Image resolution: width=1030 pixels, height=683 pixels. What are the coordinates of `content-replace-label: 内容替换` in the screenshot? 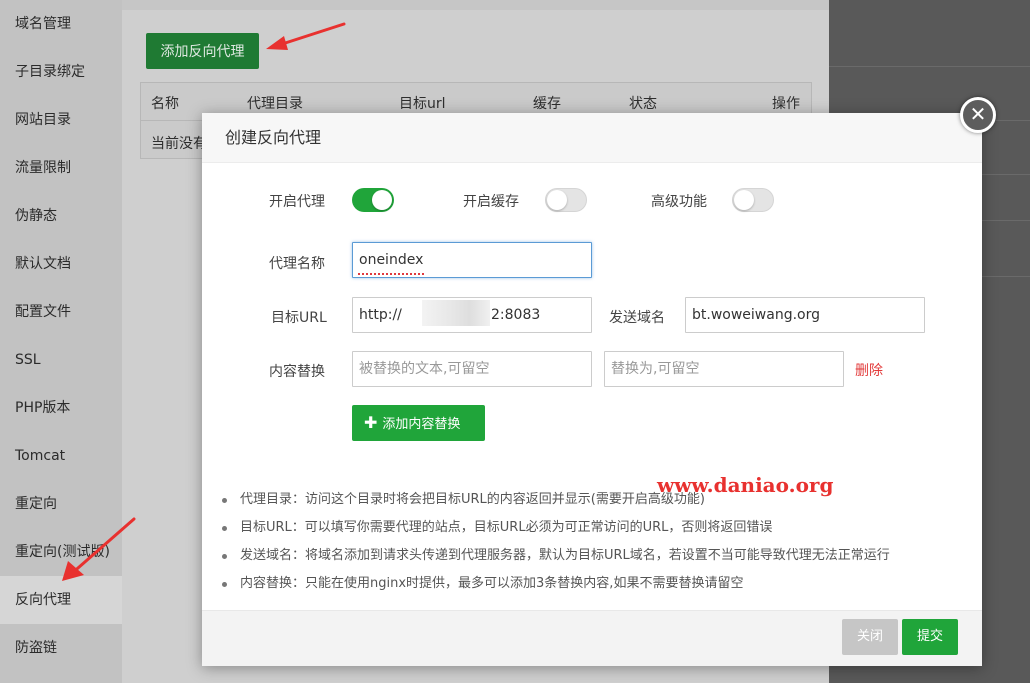 It's located at (297, 372).